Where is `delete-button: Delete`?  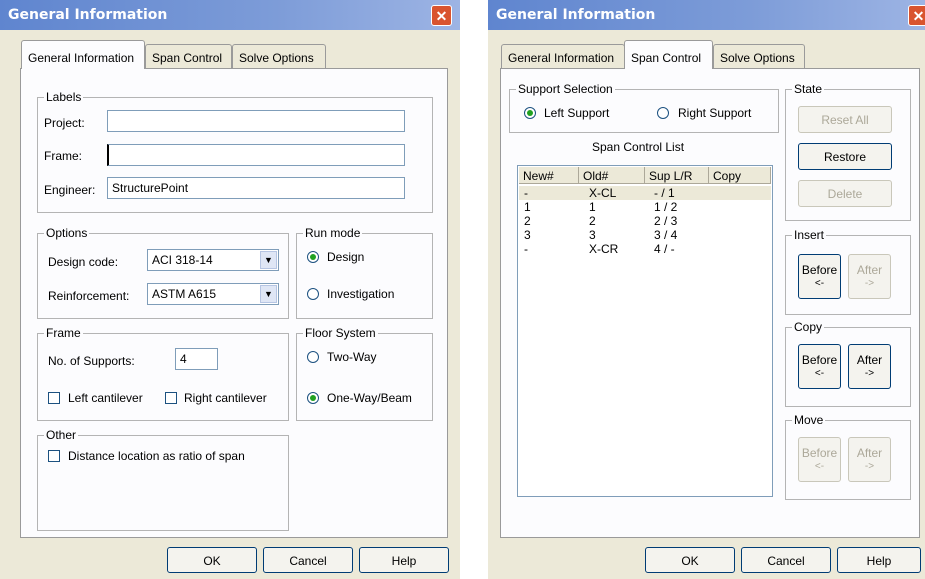 delete-button: Delete is located at coordinates (845, 193).